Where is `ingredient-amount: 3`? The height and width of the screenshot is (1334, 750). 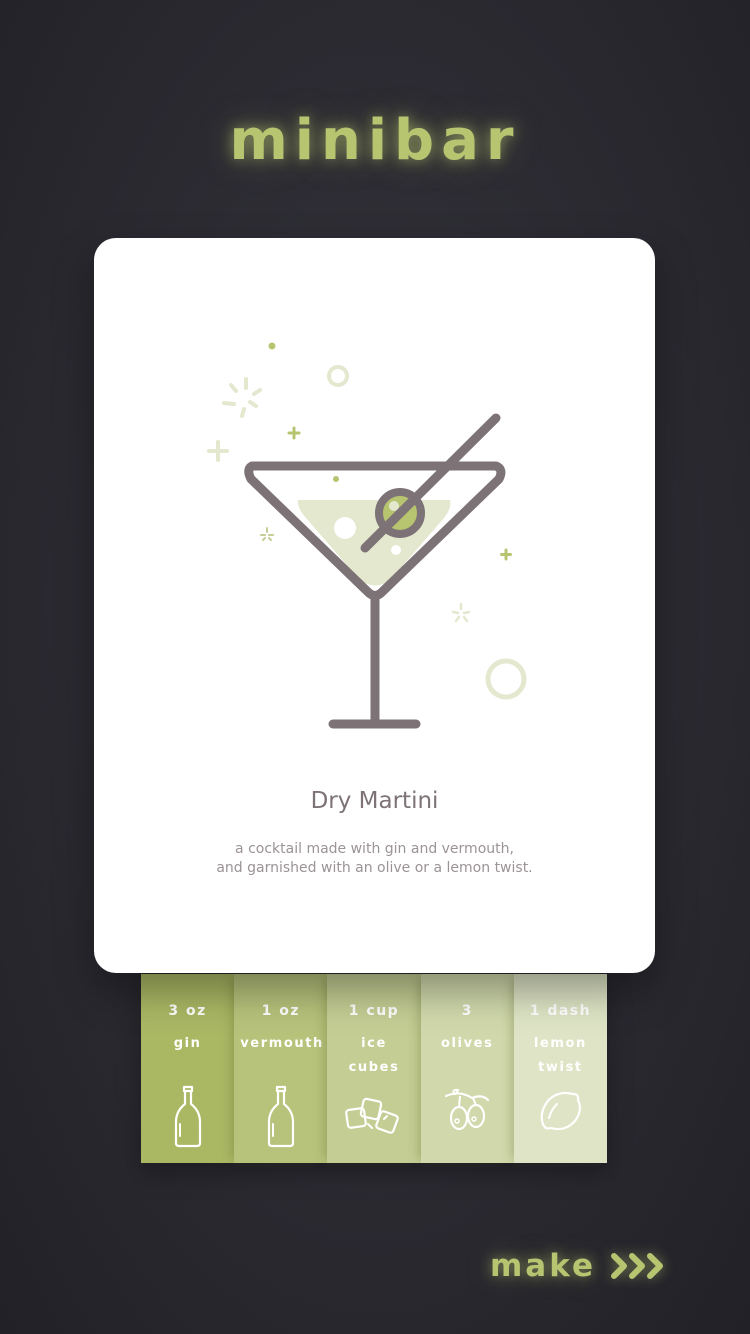 ingredient-amount: 3 is located at coordinates (467, 1011).